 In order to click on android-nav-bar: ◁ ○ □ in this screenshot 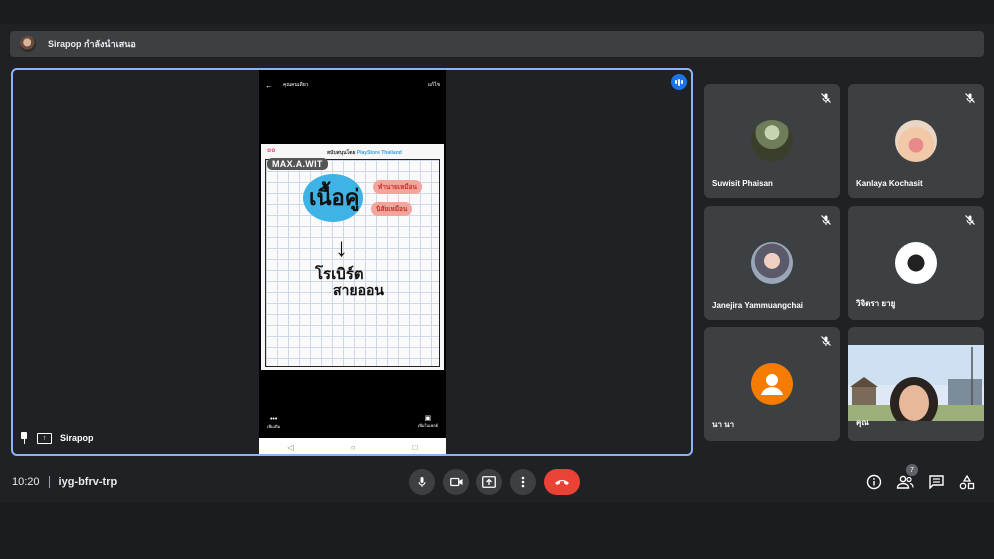, I will do `click(352, 446)`.